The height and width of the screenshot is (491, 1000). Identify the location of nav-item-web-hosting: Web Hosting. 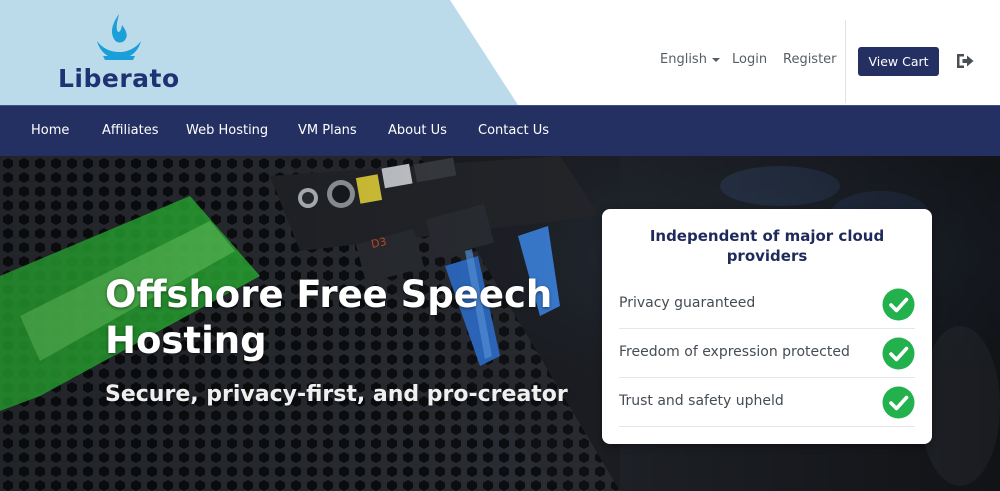
(227, 130).